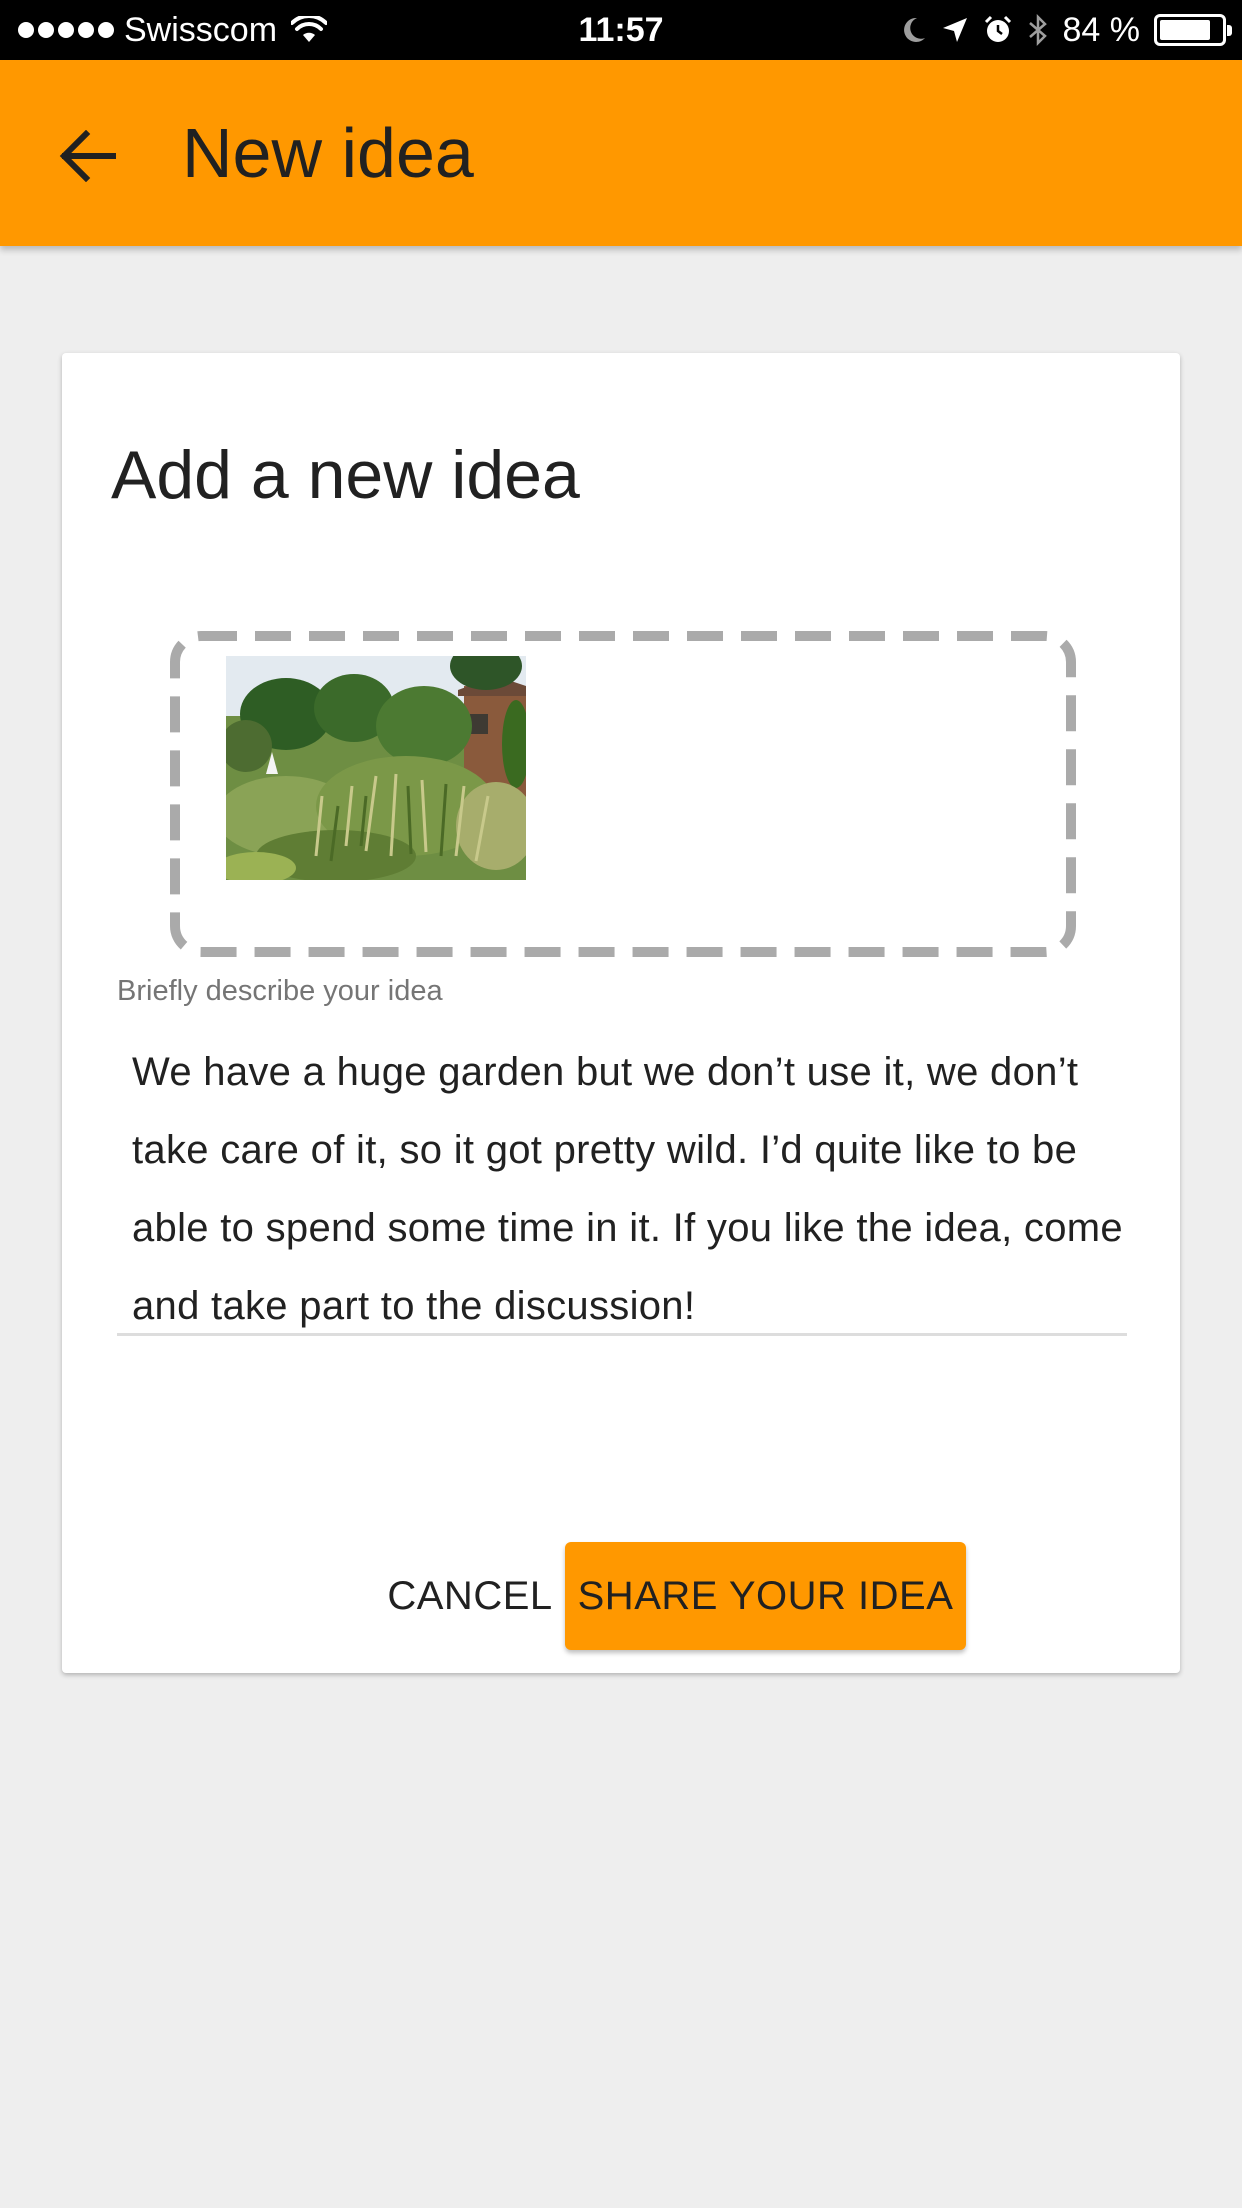  I want to click on arrow-back-icon, so click(87, 156).